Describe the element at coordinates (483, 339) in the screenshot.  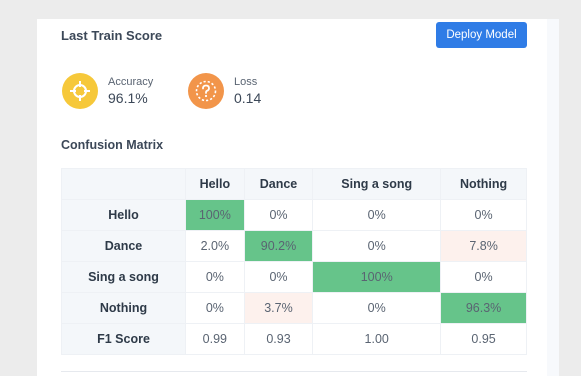
I see `f1-score-cell: 0.95` at that location.